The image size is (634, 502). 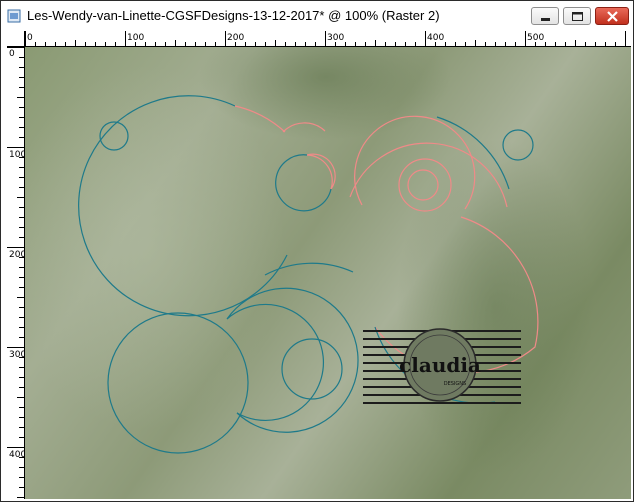 What do you see at coordinates (545, 19) in the screenshot?
I see `minimize-icon` at bounding box center [545, 19].